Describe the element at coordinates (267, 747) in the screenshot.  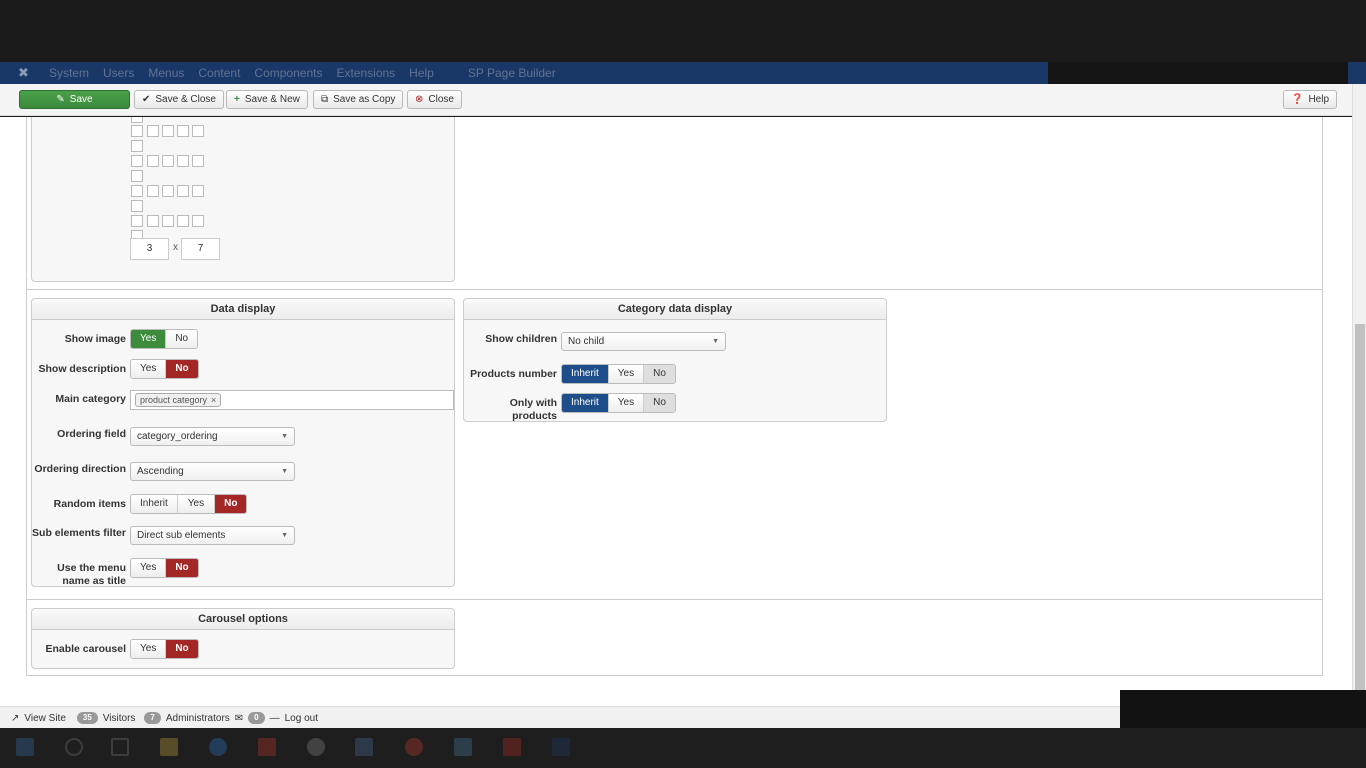
I see `ftp-client-icon` at that location.